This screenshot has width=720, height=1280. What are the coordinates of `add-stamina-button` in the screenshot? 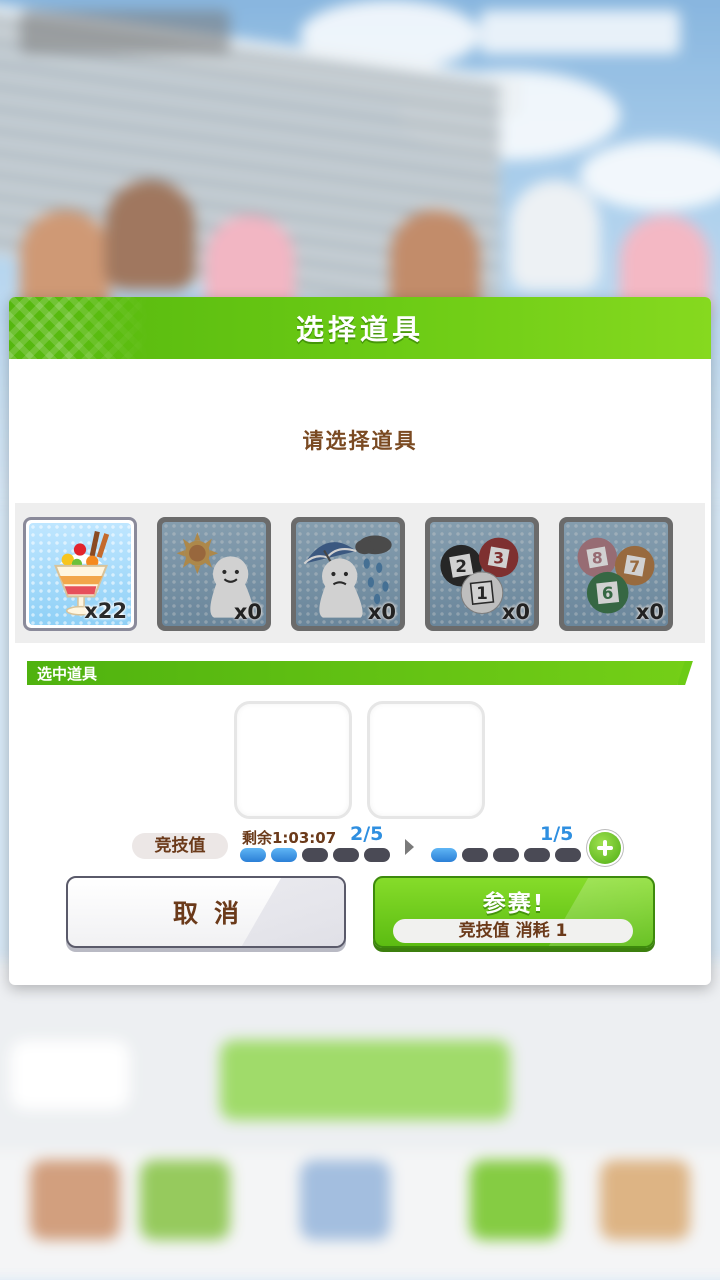 It's located at (605, 848).